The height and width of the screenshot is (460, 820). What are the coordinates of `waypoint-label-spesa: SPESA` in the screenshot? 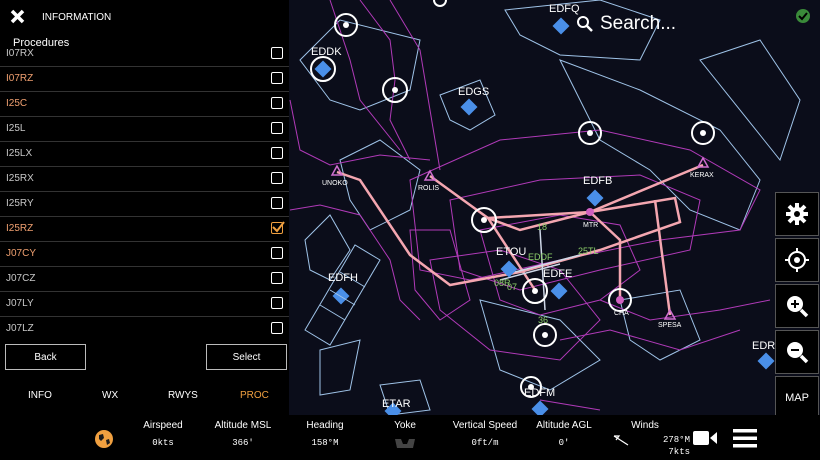 It's located at (670, 325).